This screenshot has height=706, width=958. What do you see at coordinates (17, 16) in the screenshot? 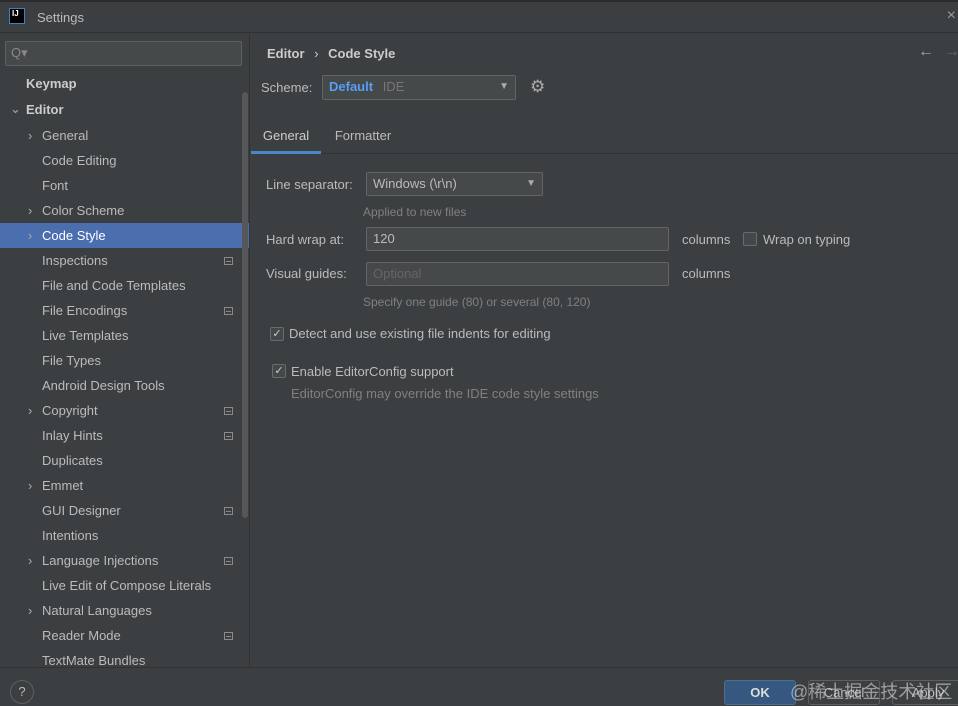
I see `app-logo: IJ` at bounding box center [17, 16].